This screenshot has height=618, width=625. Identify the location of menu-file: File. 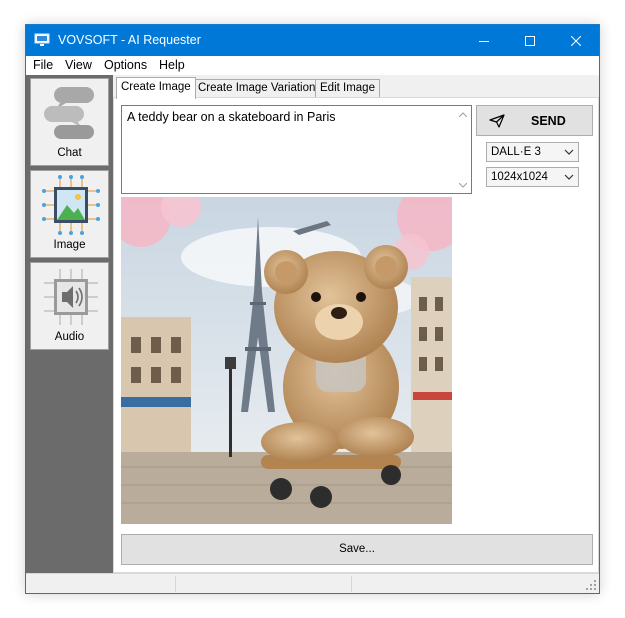
(43, 65).